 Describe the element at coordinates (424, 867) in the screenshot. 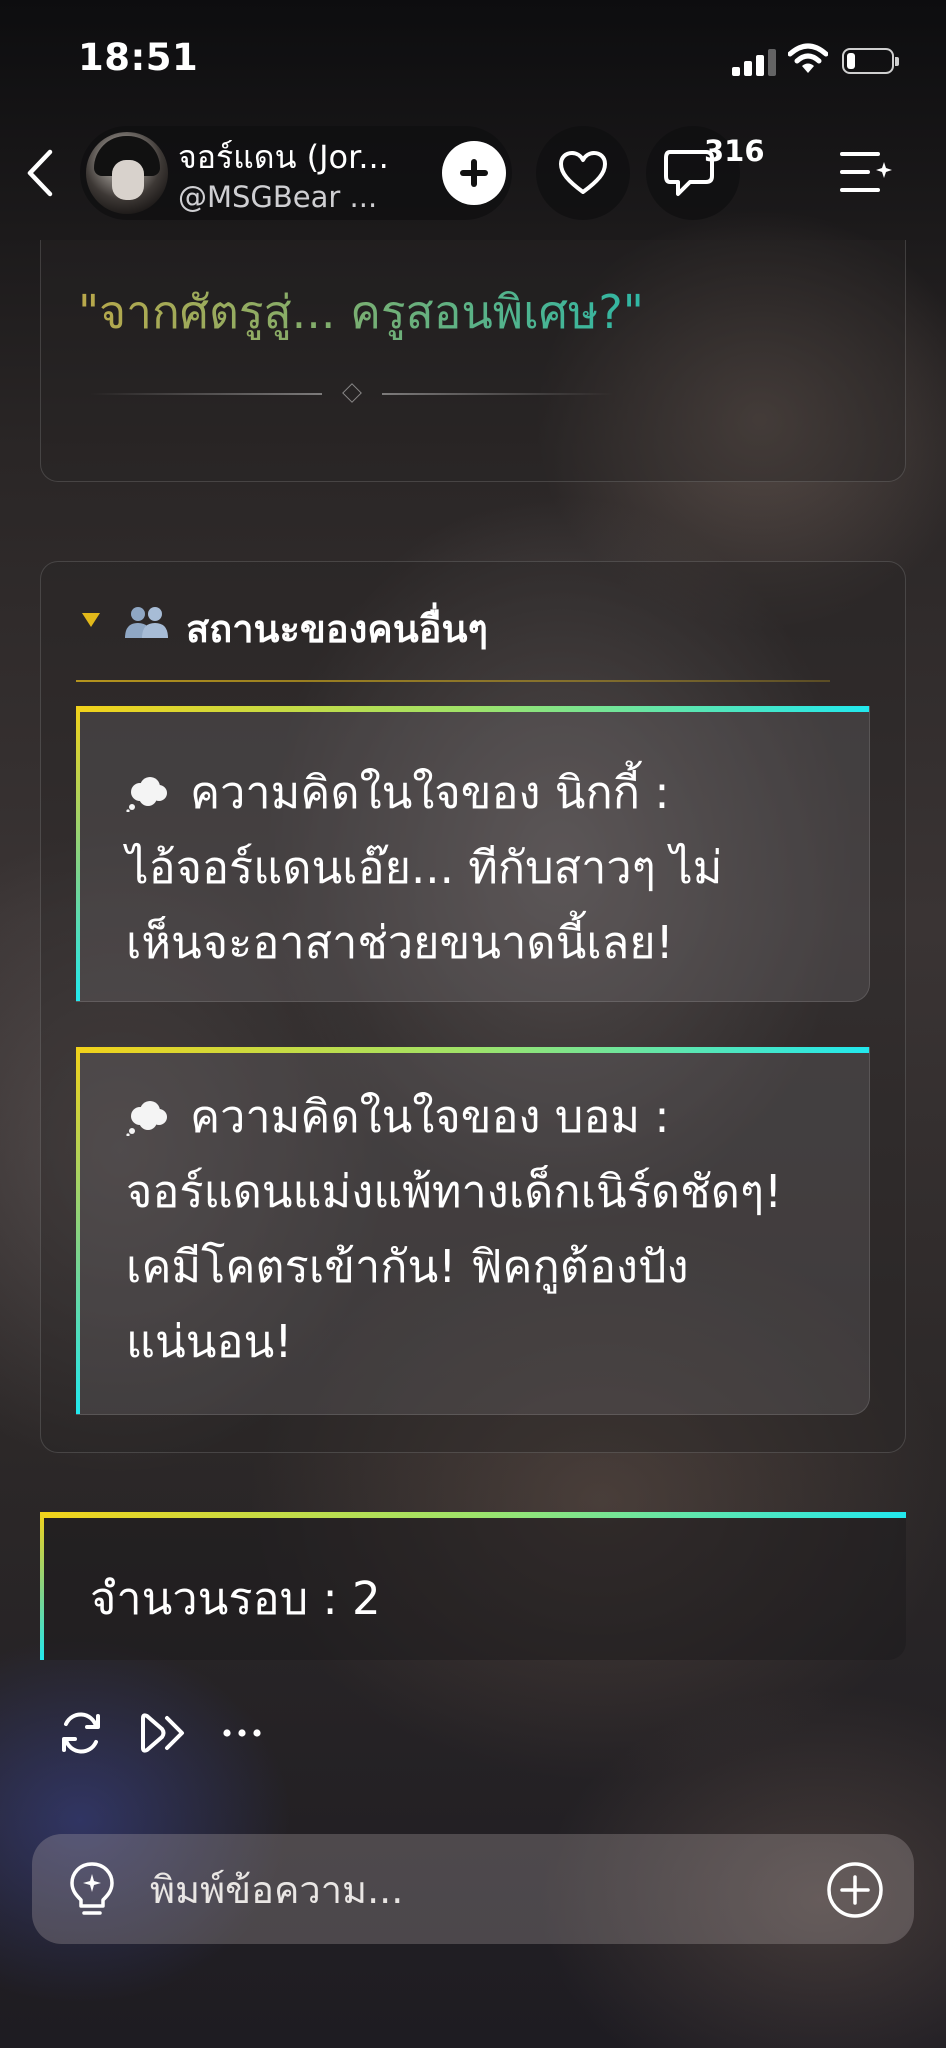

I see `thought-line: ไอ้จอร์แดนเอ๊ย... ทีกับสาวๆ ไม่` at that location.